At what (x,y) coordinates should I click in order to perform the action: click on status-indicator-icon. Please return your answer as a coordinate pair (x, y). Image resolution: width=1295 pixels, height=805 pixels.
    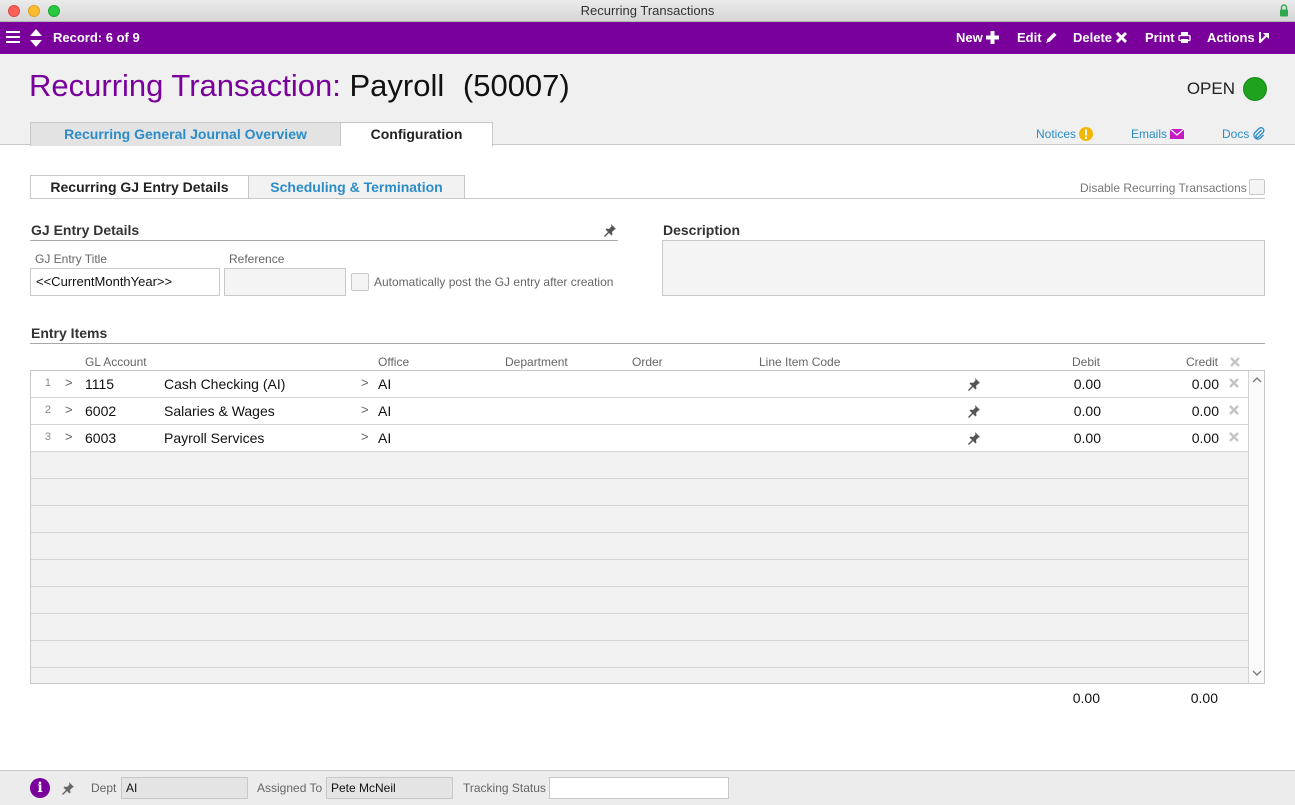
    Looking at the image, I should click on (1255, 89).